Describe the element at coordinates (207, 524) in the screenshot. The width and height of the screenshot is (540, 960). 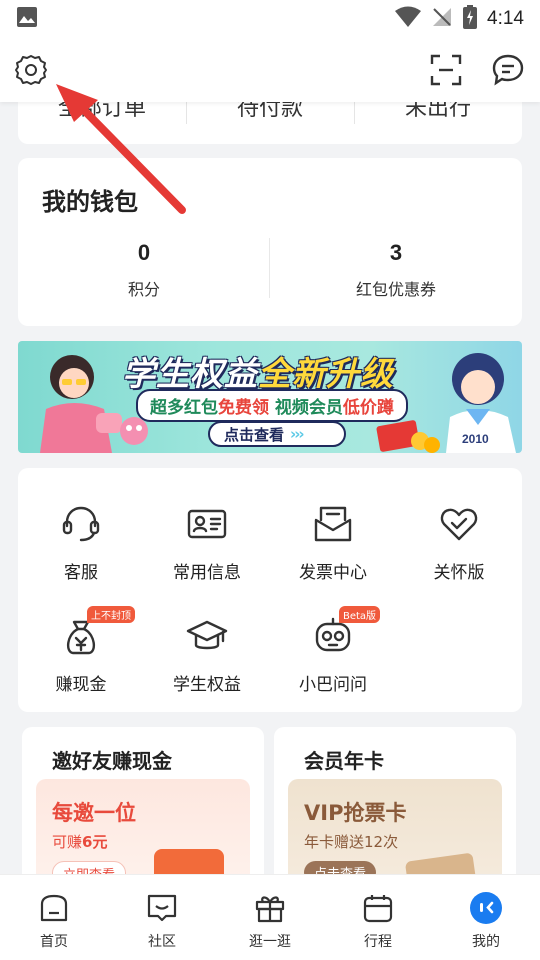
I see `id-card-icon` at that location.